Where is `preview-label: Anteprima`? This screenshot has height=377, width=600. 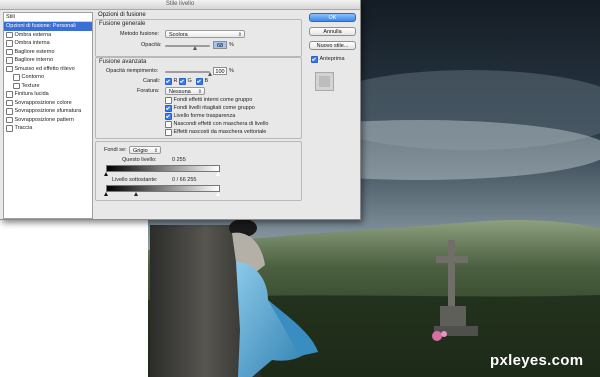
preview-label: Anteprima is located at coordinates (332, 59).